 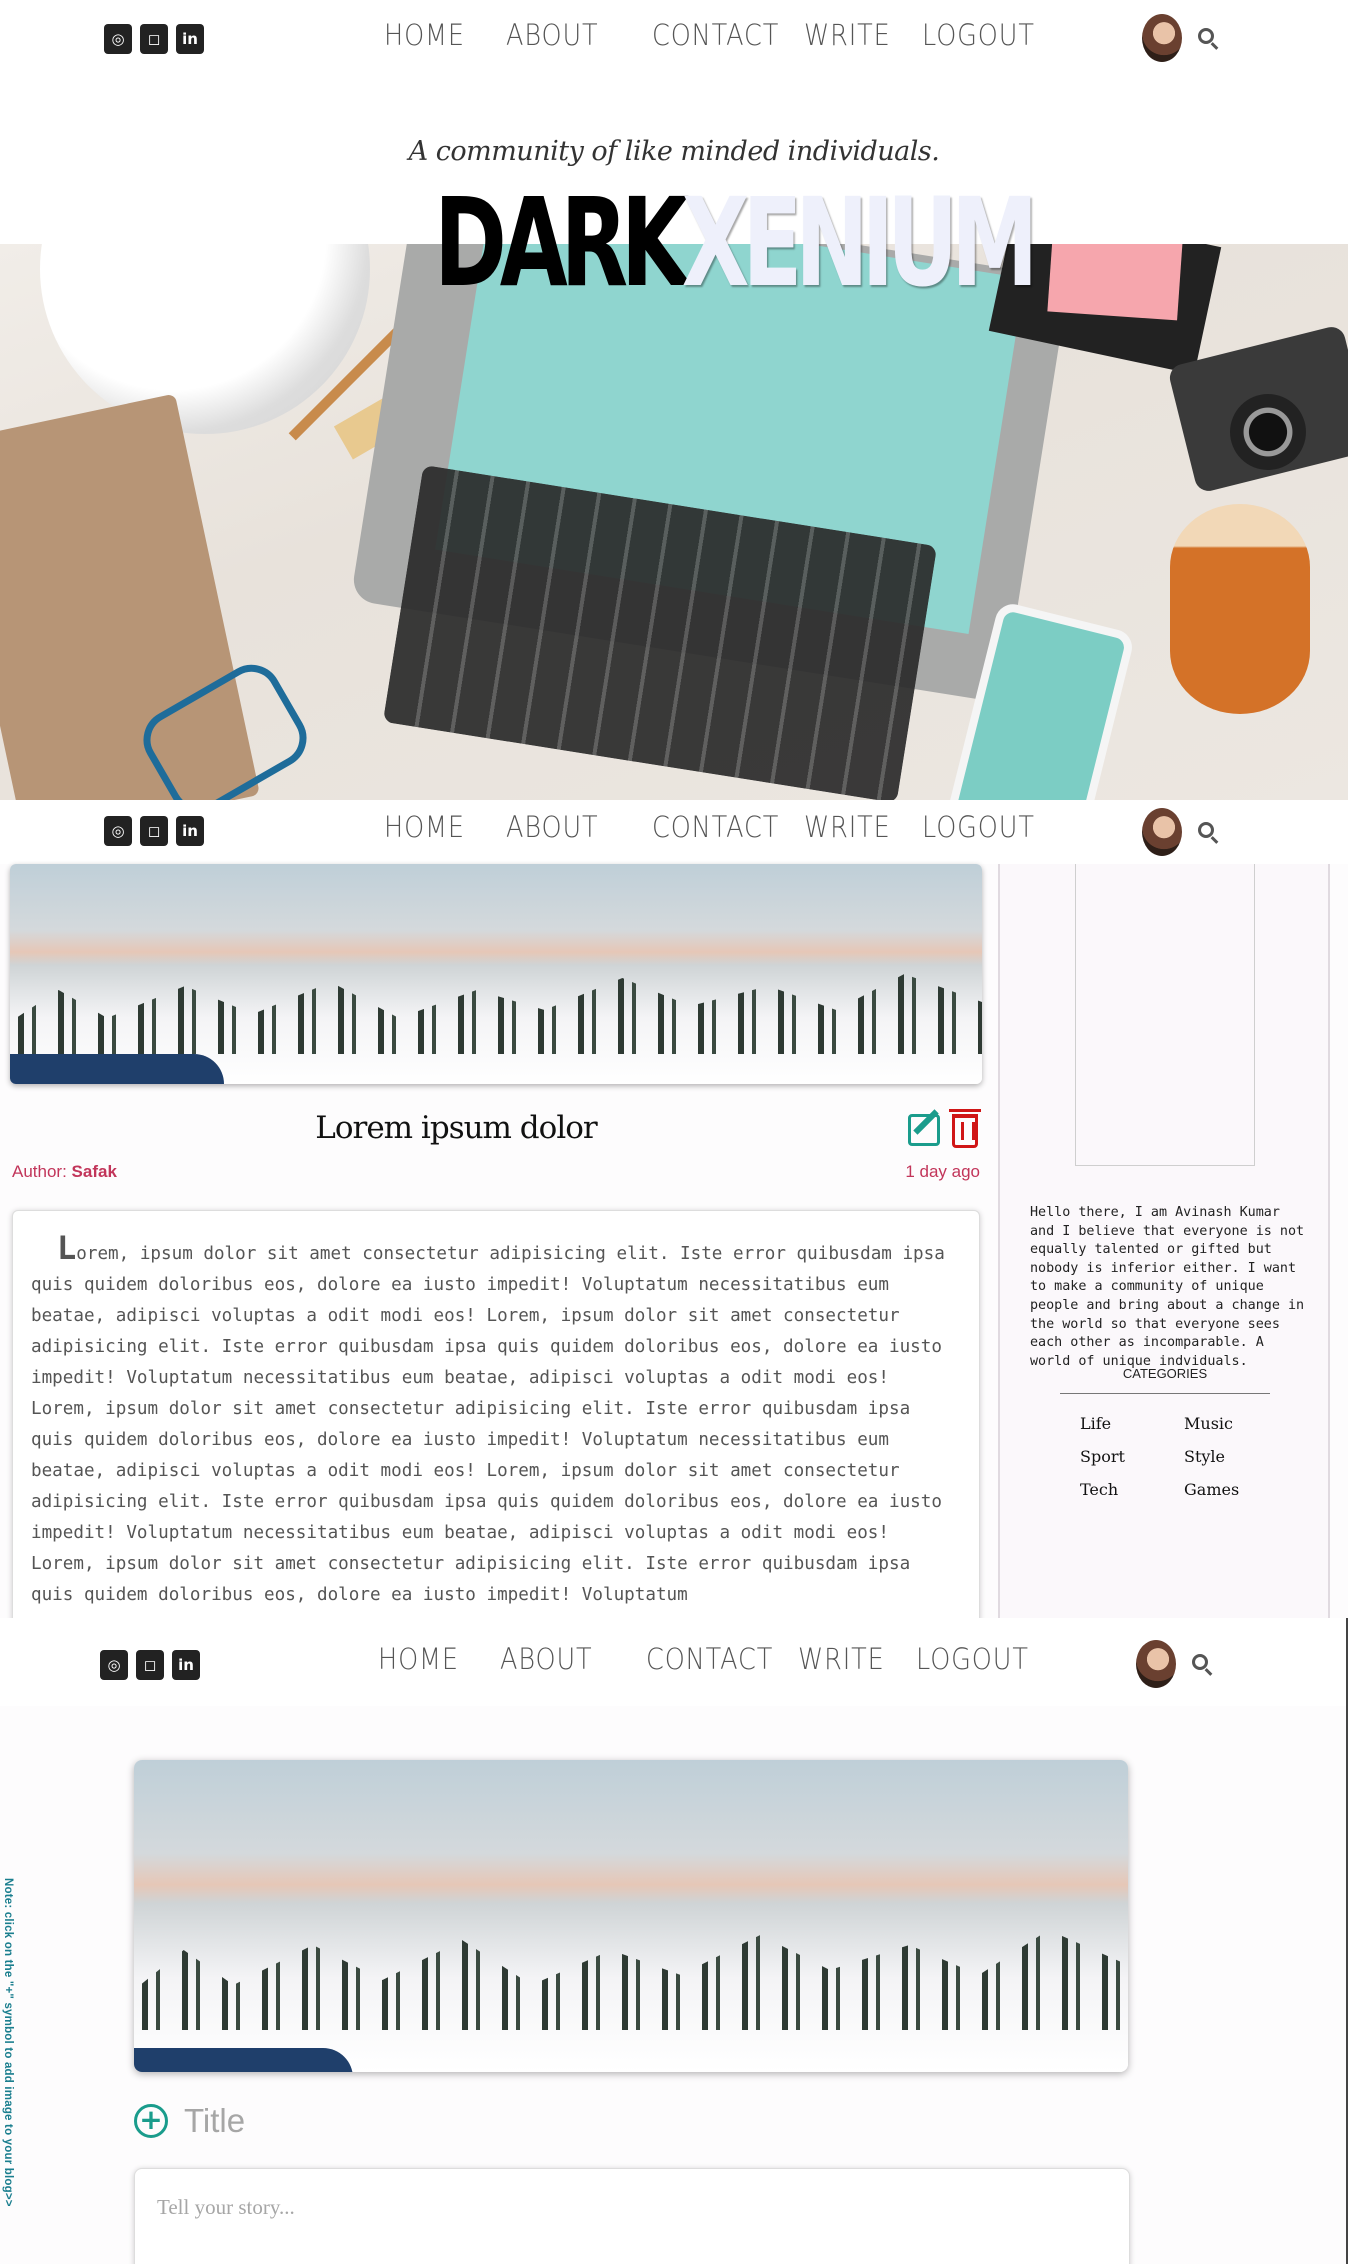 What do you see at coordinates (151, 2121) in the screenshot?
I see `add-image-button: +` at bounding box center [151, 2121].